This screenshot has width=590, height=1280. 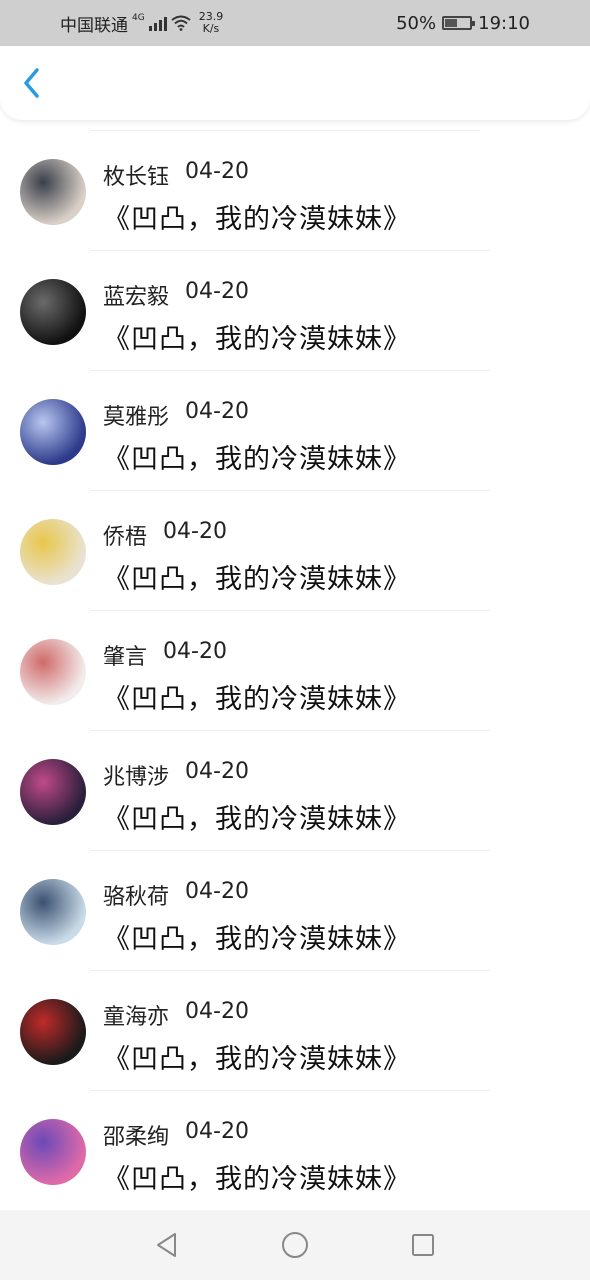 What do you see at coordinates (176, 895) in the screenshot?
I see `item-meta: 骆秋荷 04-20` at bounding box center [176, 895].